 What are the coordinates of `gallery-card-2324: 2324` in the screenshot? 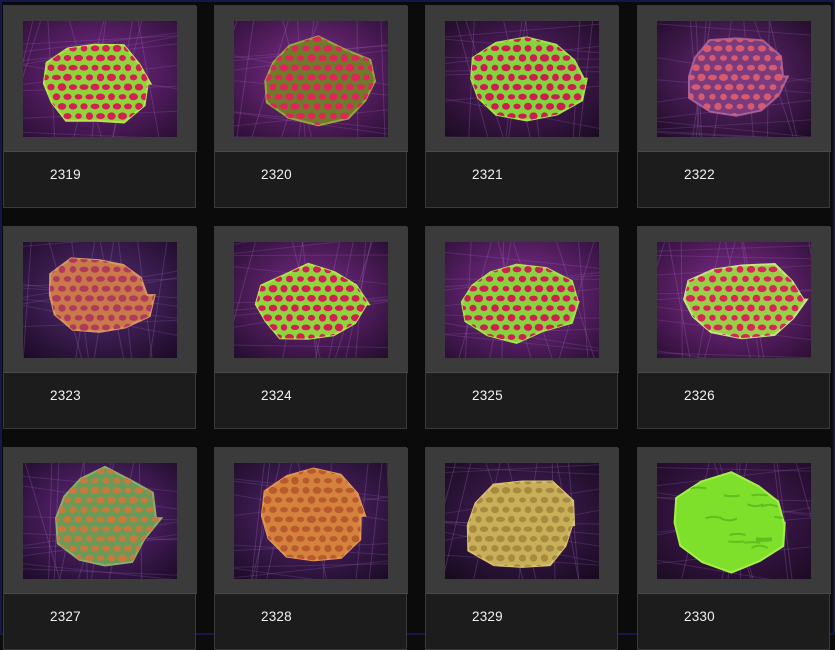 It's located at (310, 327).